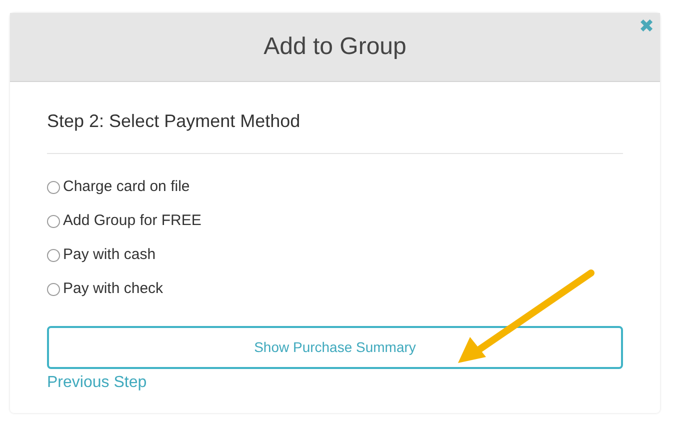 The image size is (680, 430). What do you see at coordinates (646, 26) in the screenshot?
I see `close-button: ✖` at bounding box center [646, 26].